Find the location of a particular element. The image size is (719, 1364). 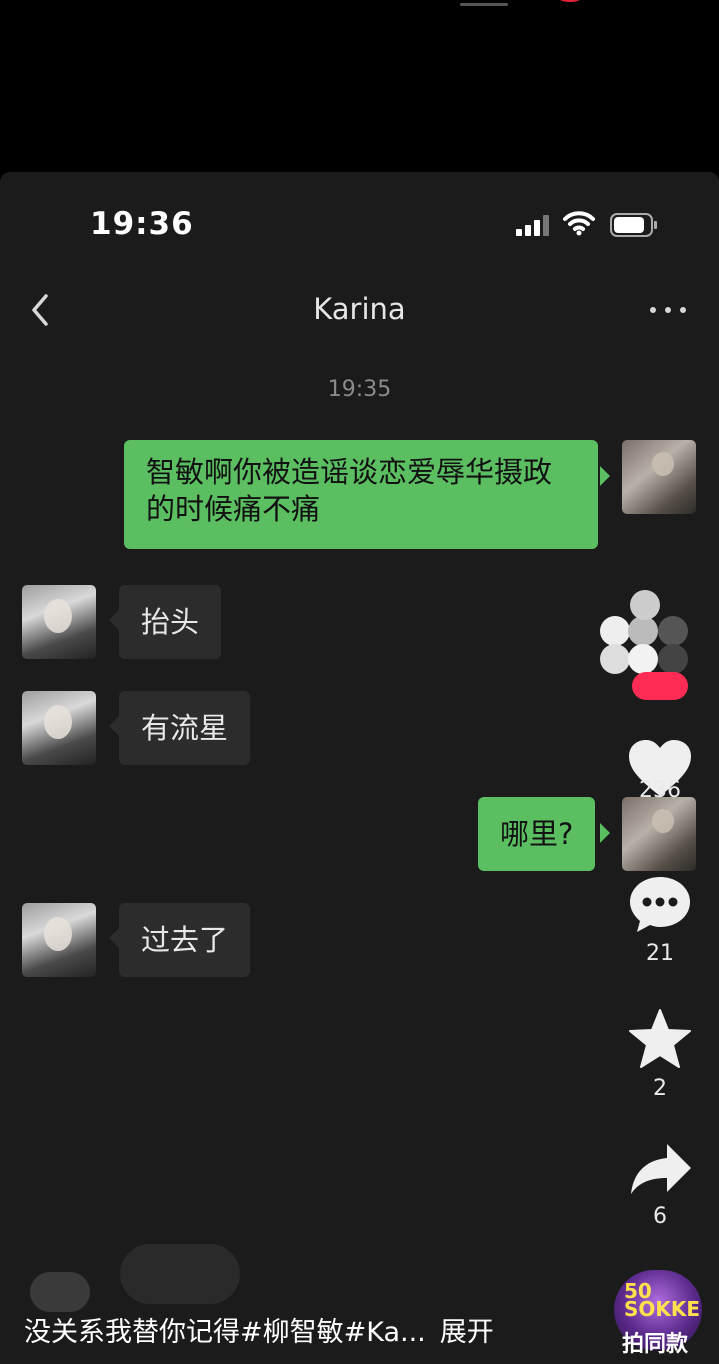

incoming-message-bubble: 有流星 is located at coordinates (185, 728).